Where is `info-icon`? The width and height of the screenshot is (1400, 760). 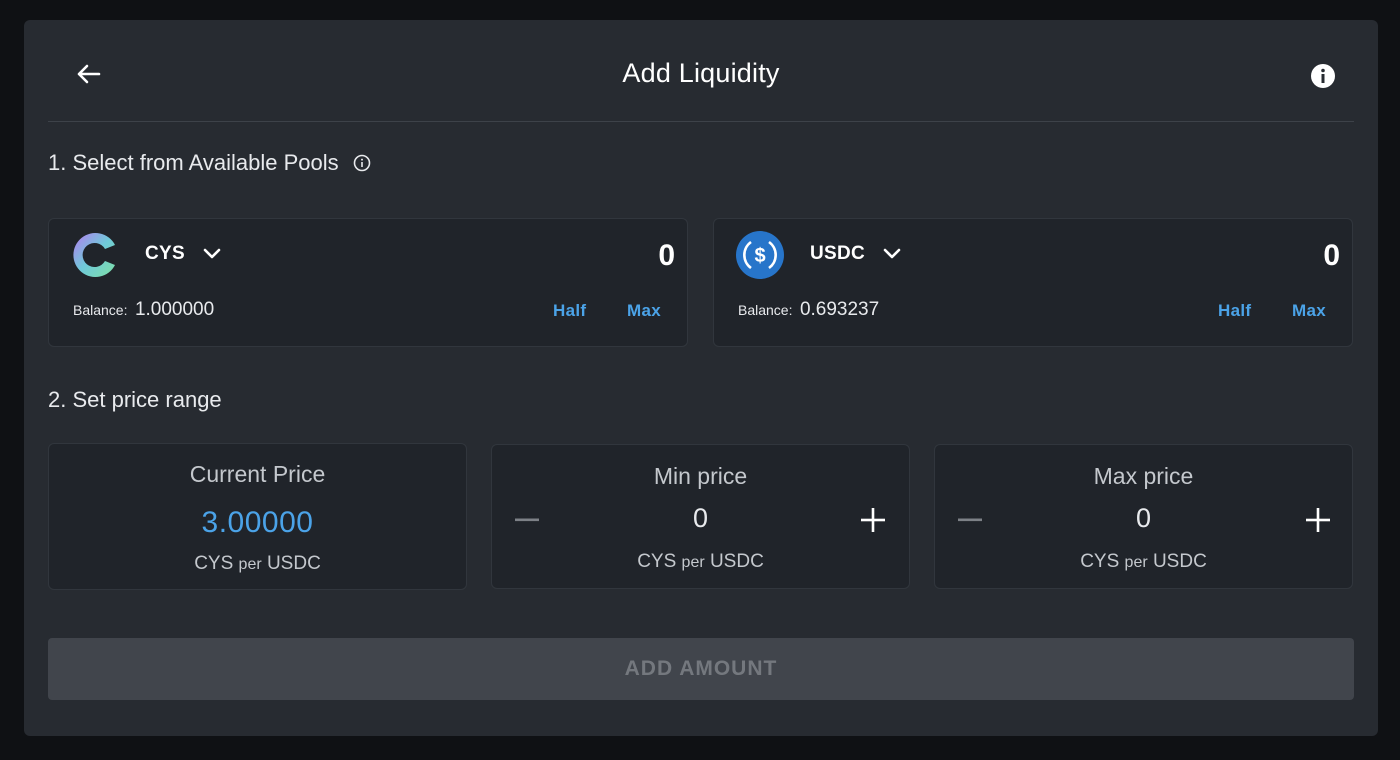
info-icon is located at coordinates (1323, 76).